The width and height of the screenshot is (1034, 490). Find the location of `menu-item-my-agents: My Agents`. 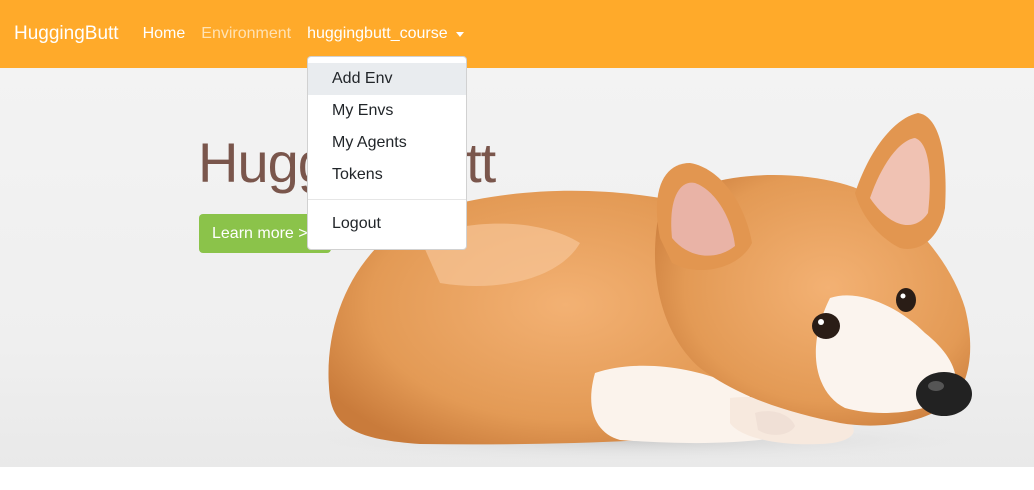

menu-item-my-agents: My Agents is located at coordinates (387, 143).